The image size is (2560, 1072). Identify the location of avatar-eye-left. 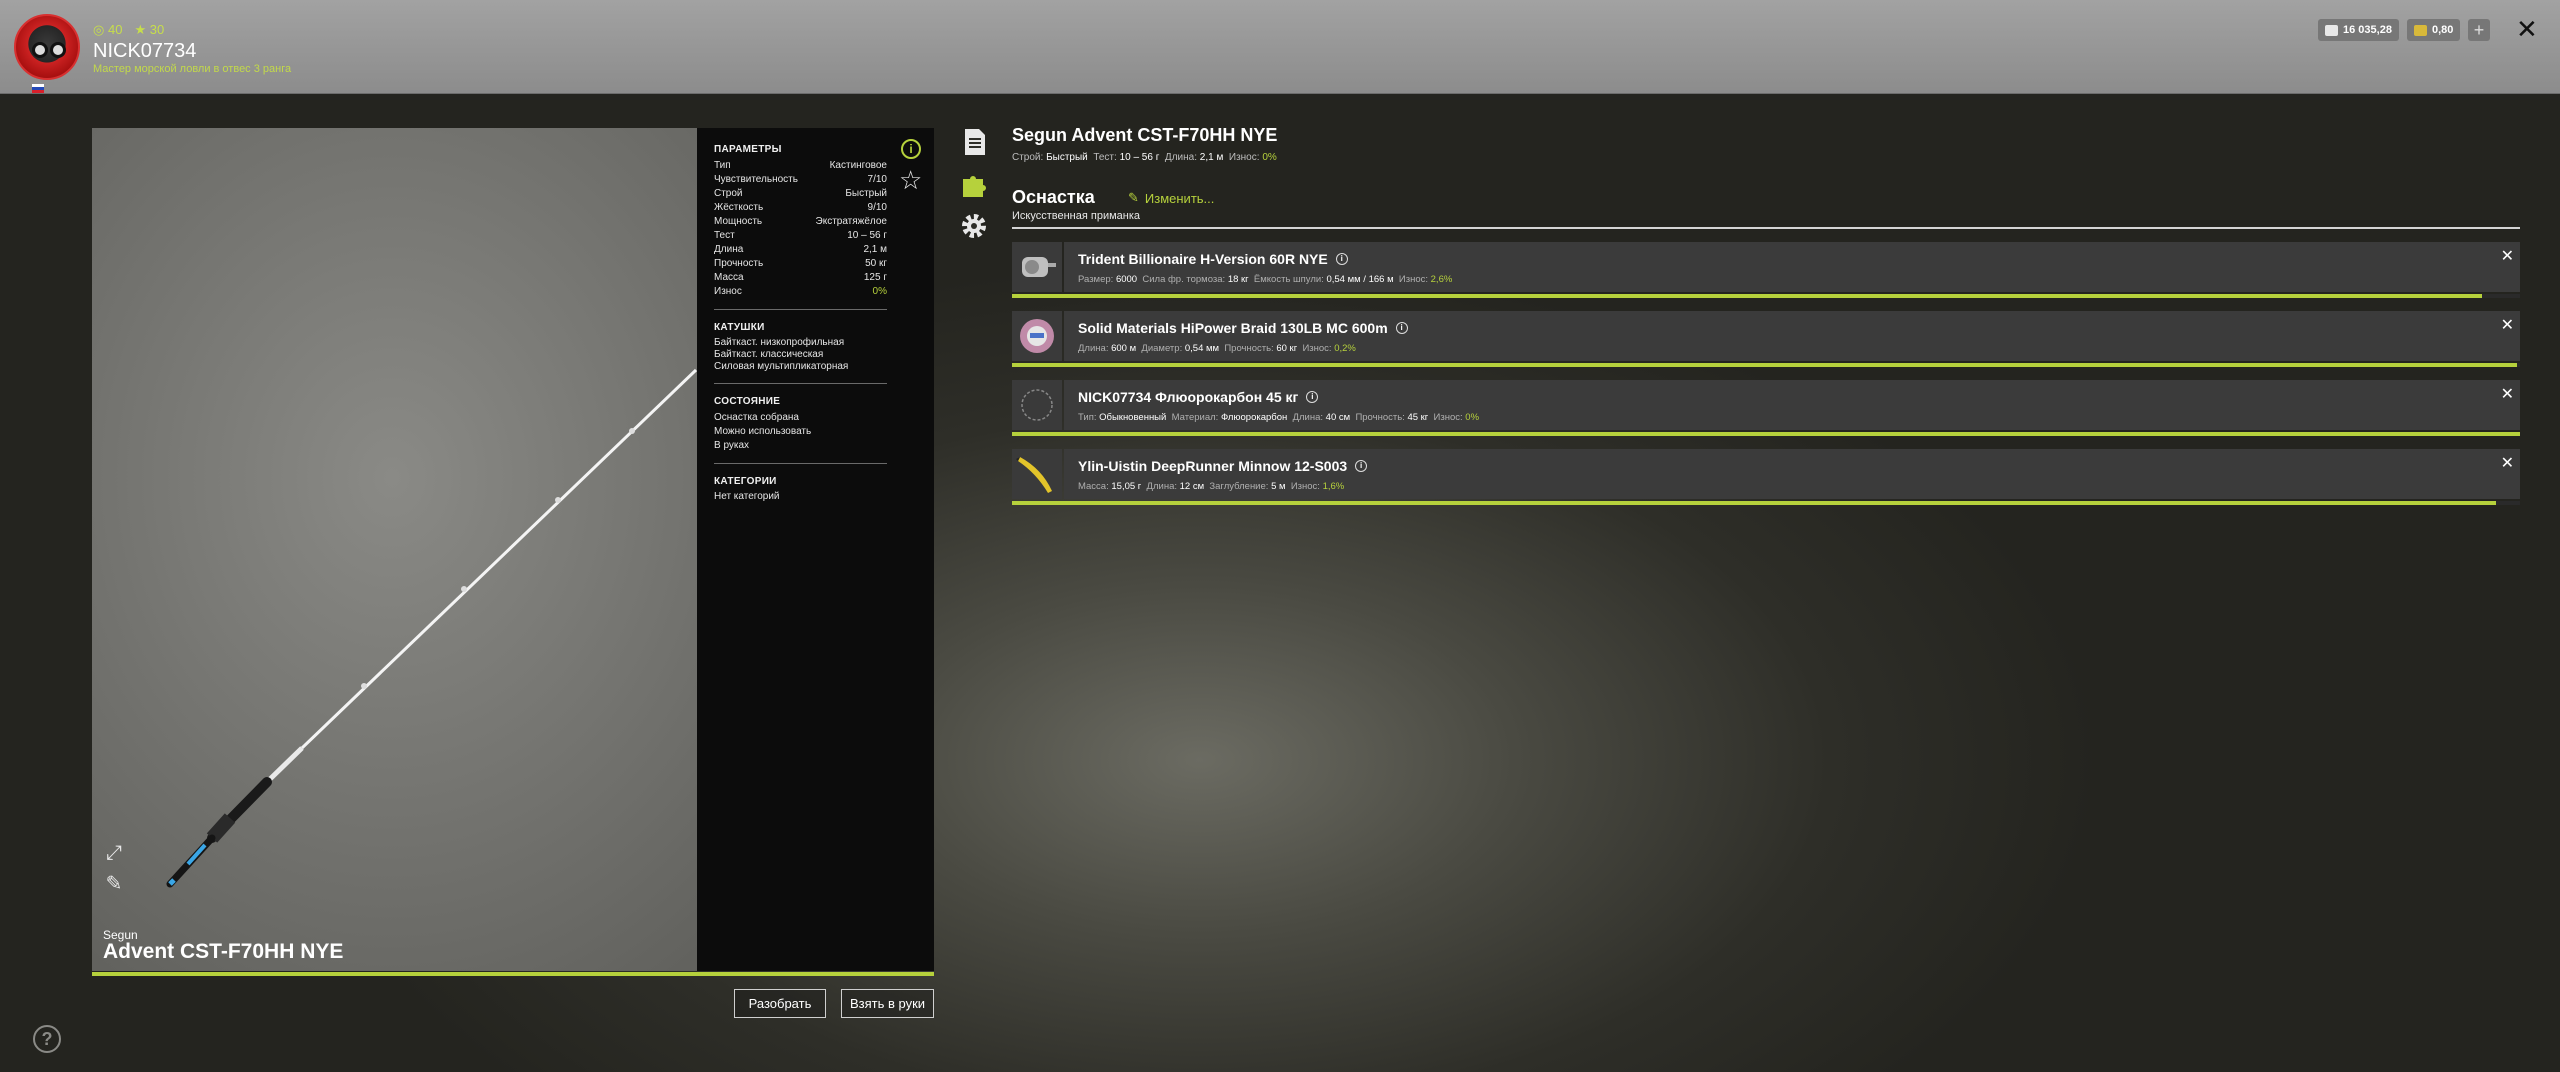
(40, 50).